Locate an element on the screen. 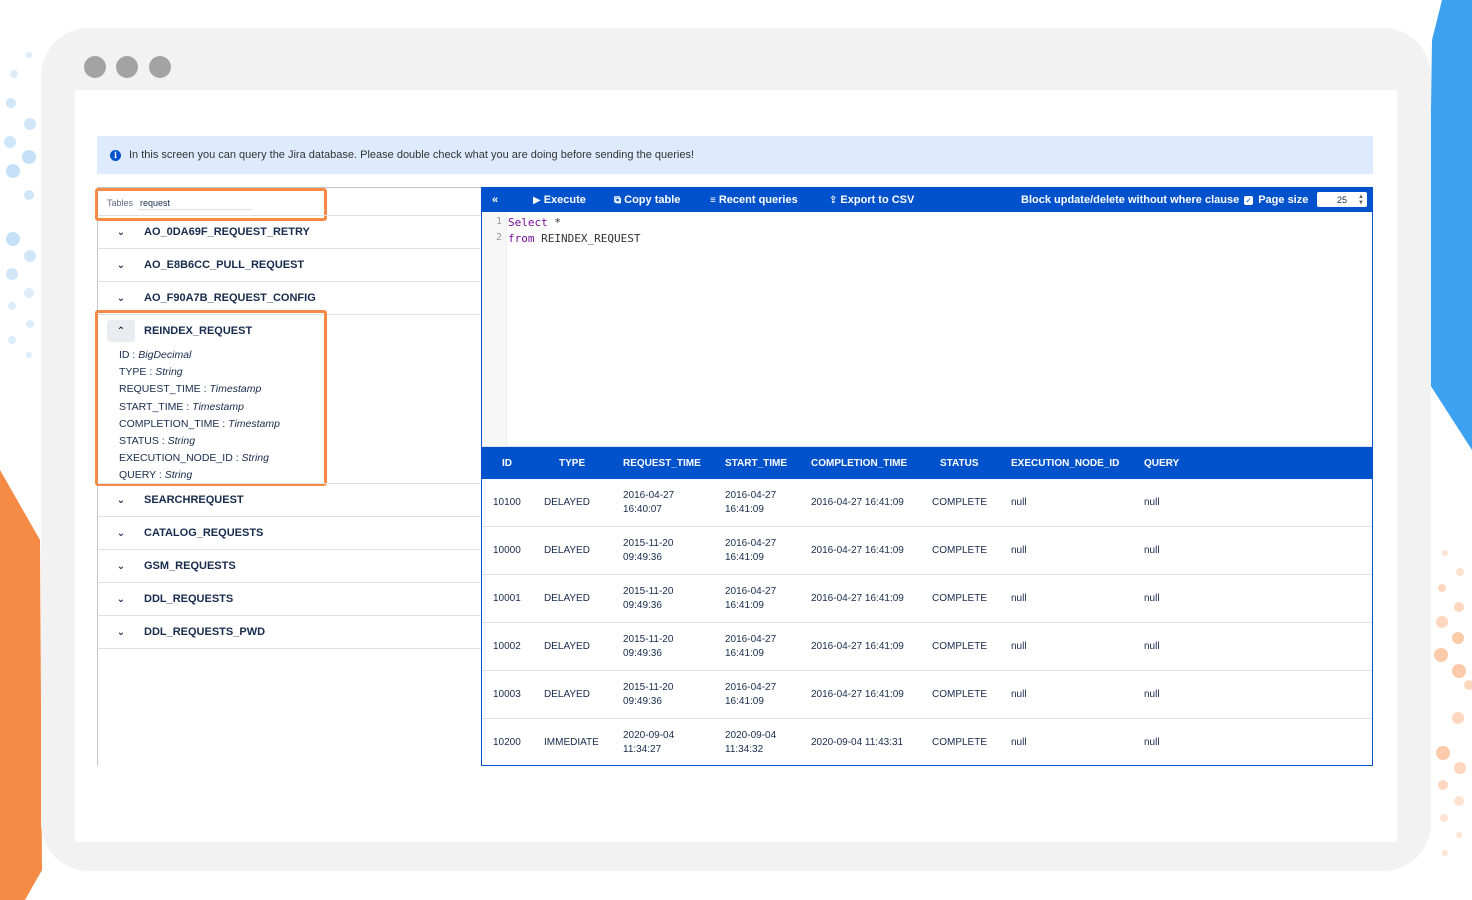 The height and width of the screenshot is (900, 1472). copy-table-button: ⧉ Copy table is located at coordinates (647, 200).